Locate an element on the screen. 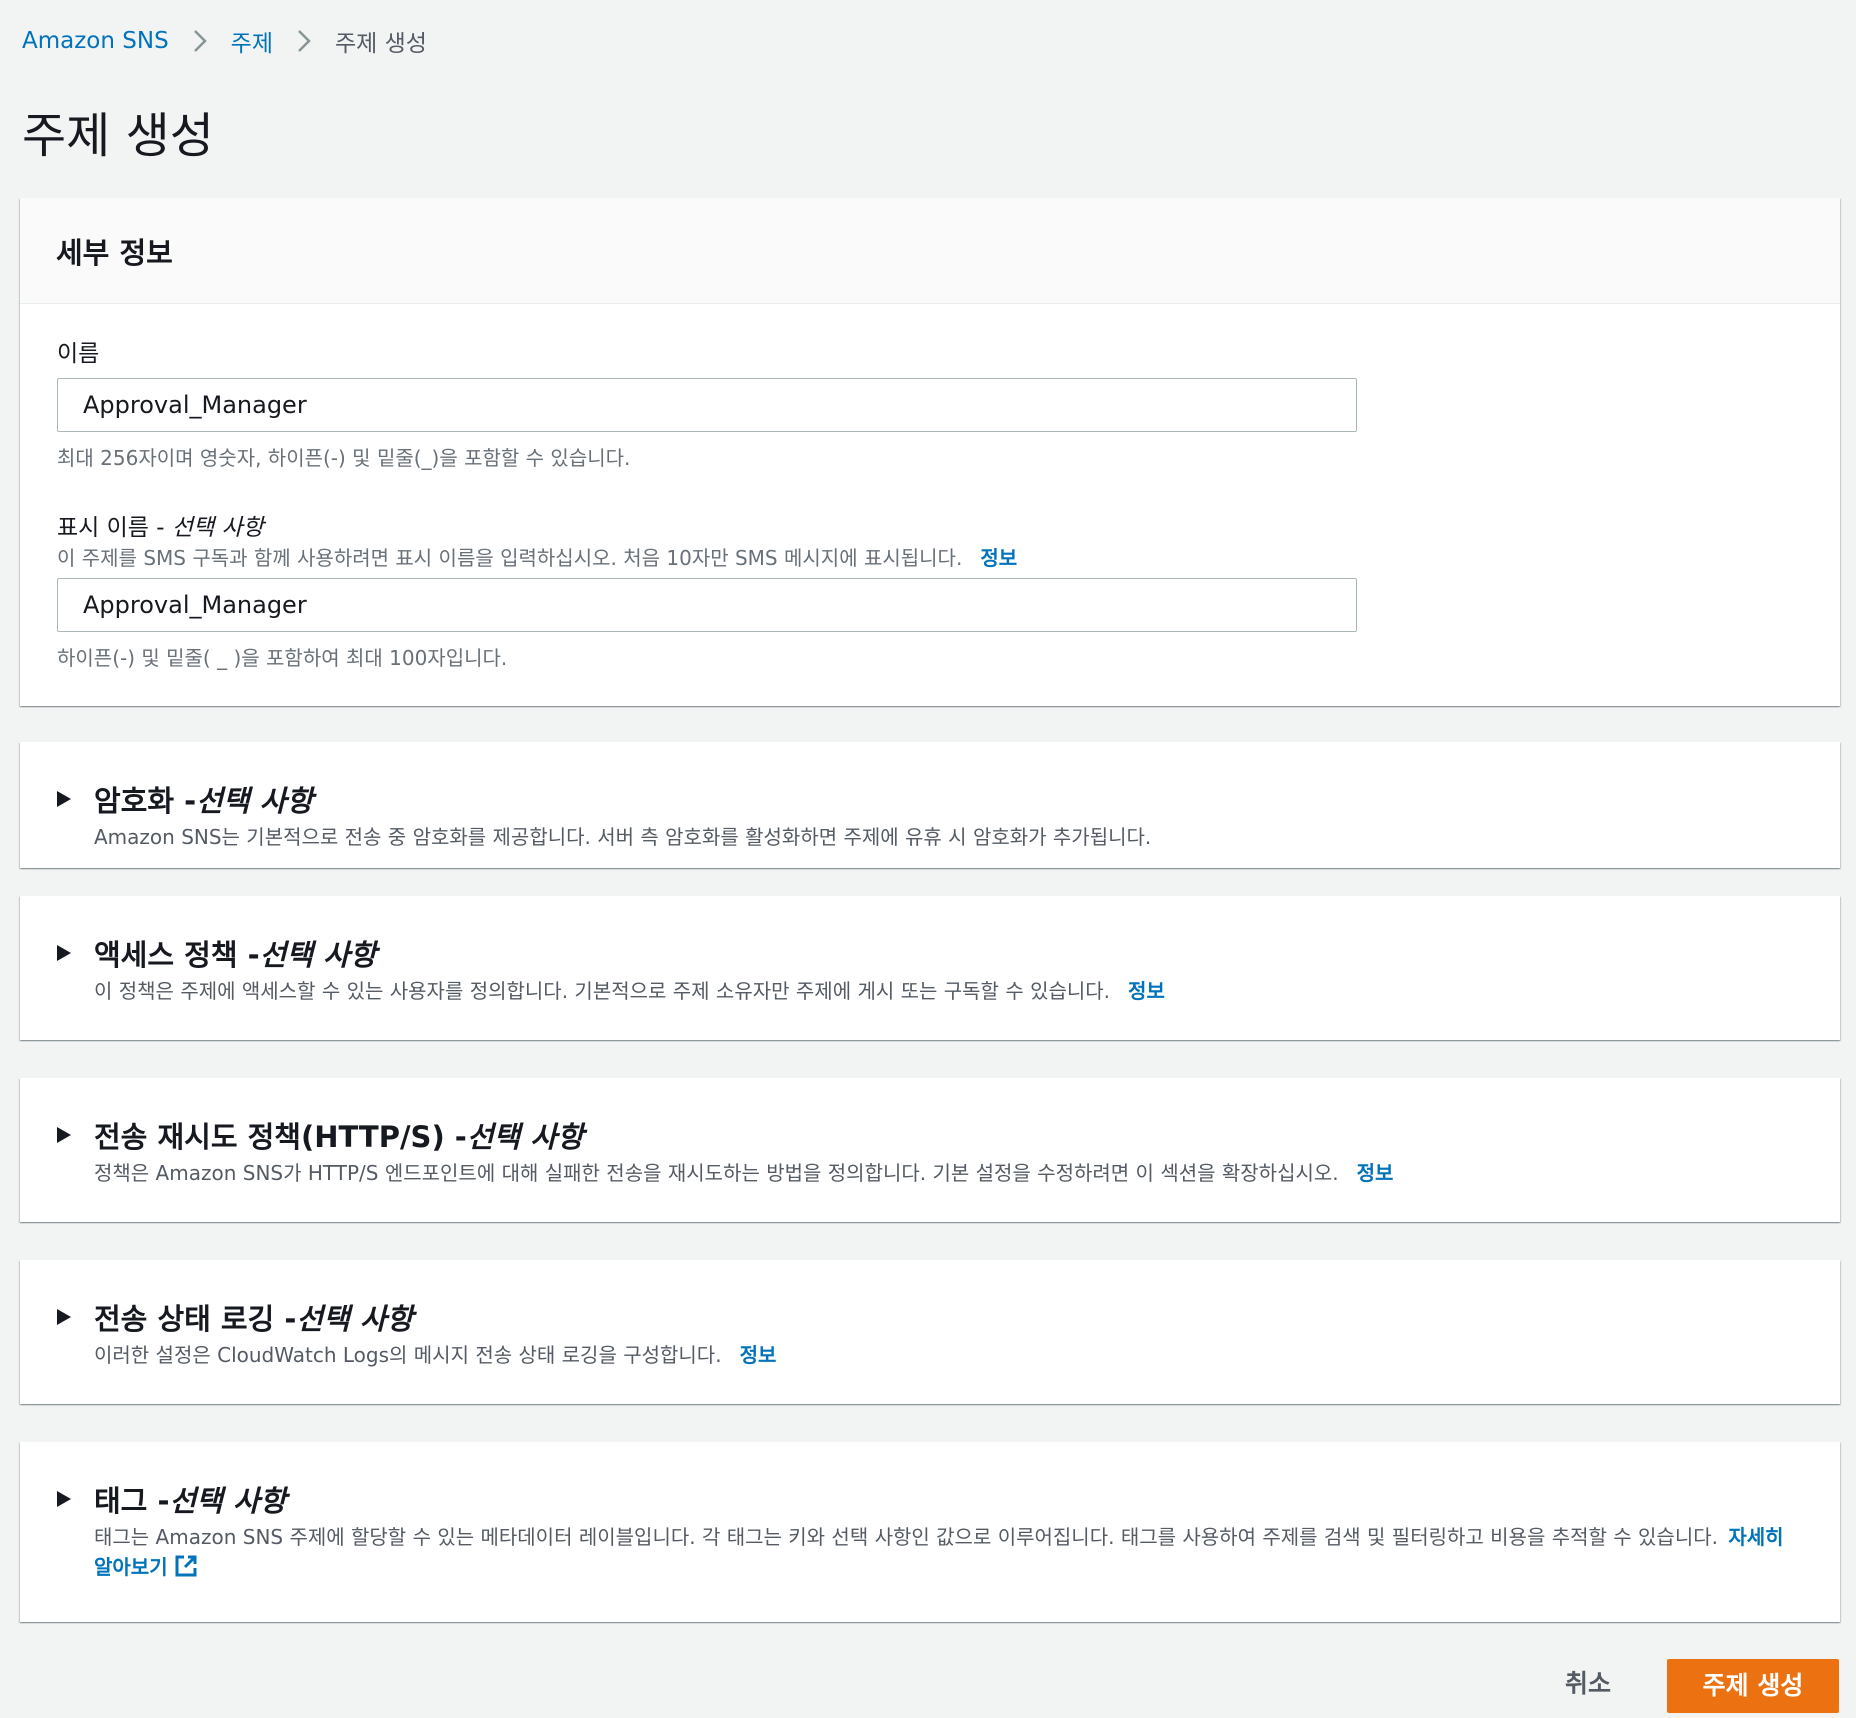 This screenshot has width=1856, height=1718. delivery-retry-info-link: 정보 is located at coordinates (1375, 1173).